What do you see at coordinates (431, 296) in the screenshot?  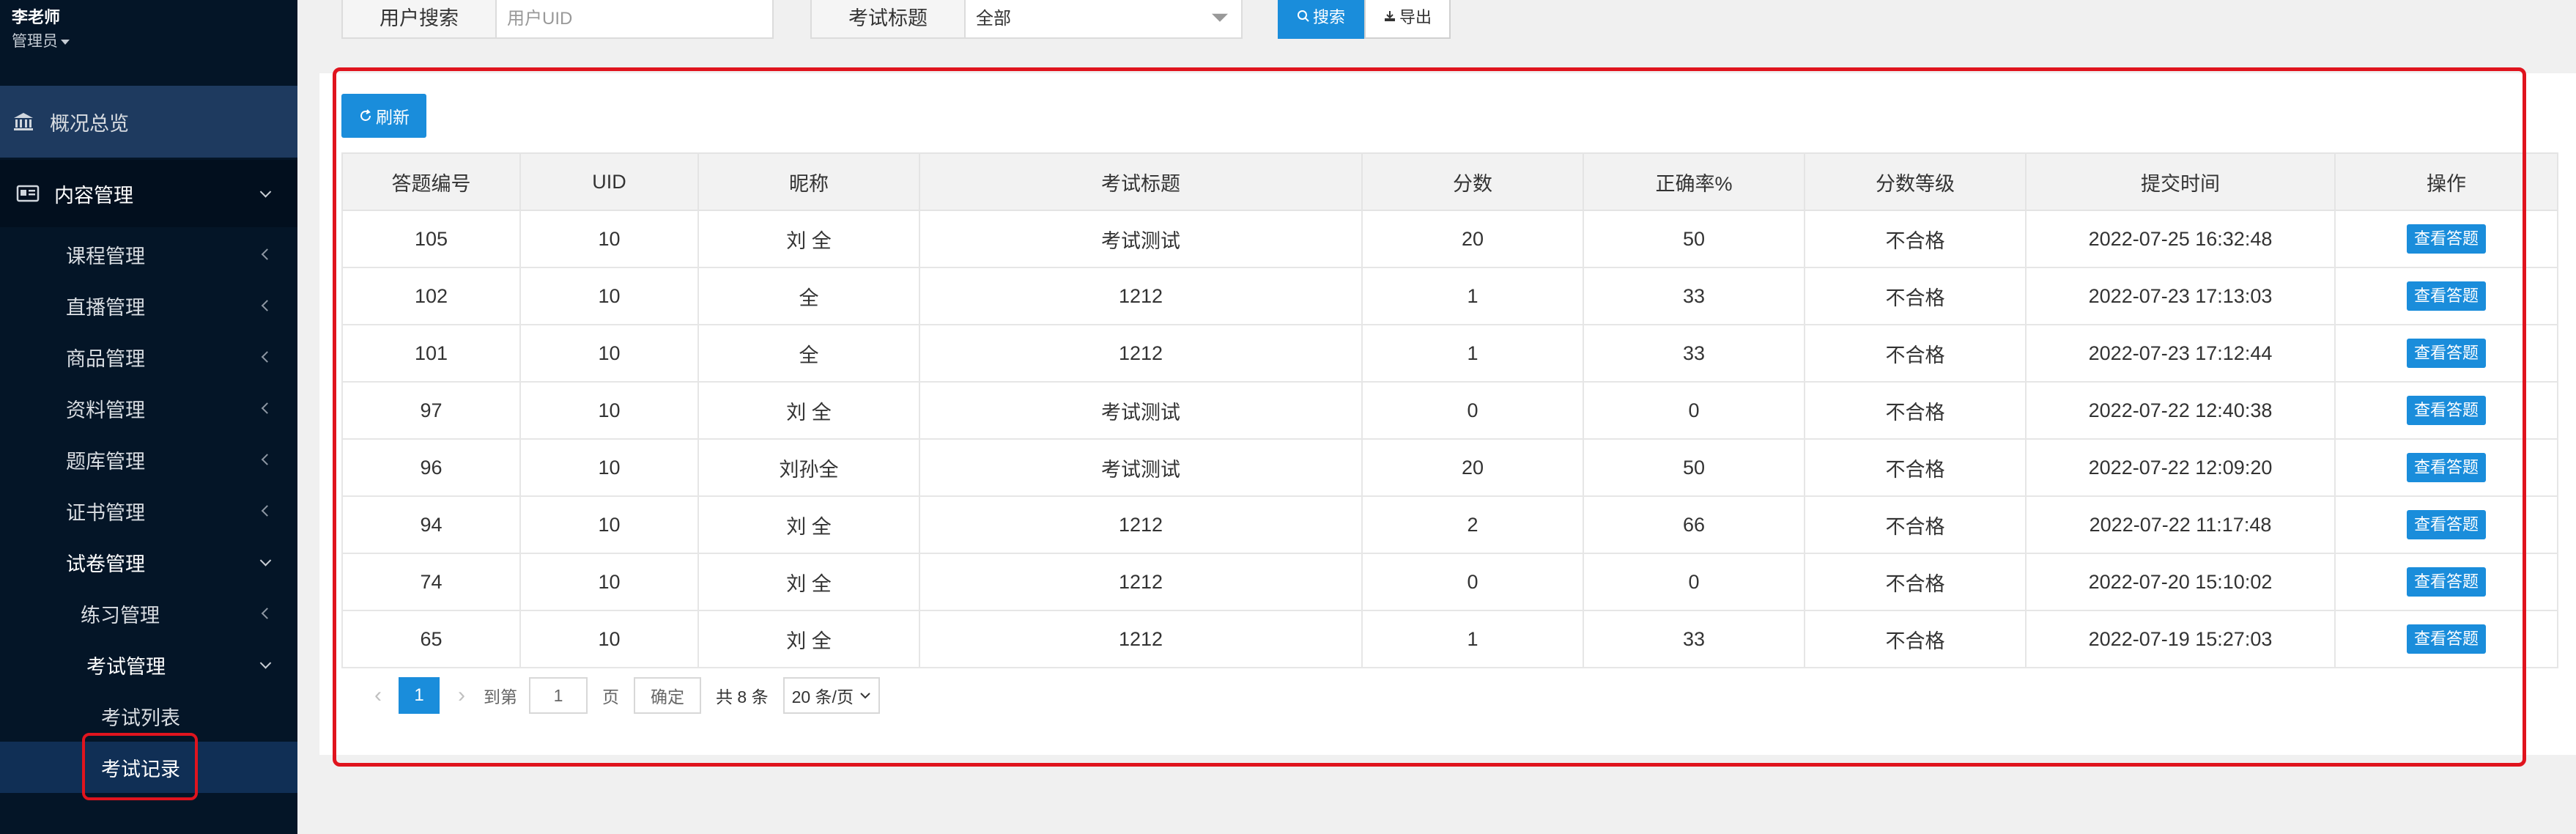 I see `cell-id: 102` at bounding box center [431, 296].